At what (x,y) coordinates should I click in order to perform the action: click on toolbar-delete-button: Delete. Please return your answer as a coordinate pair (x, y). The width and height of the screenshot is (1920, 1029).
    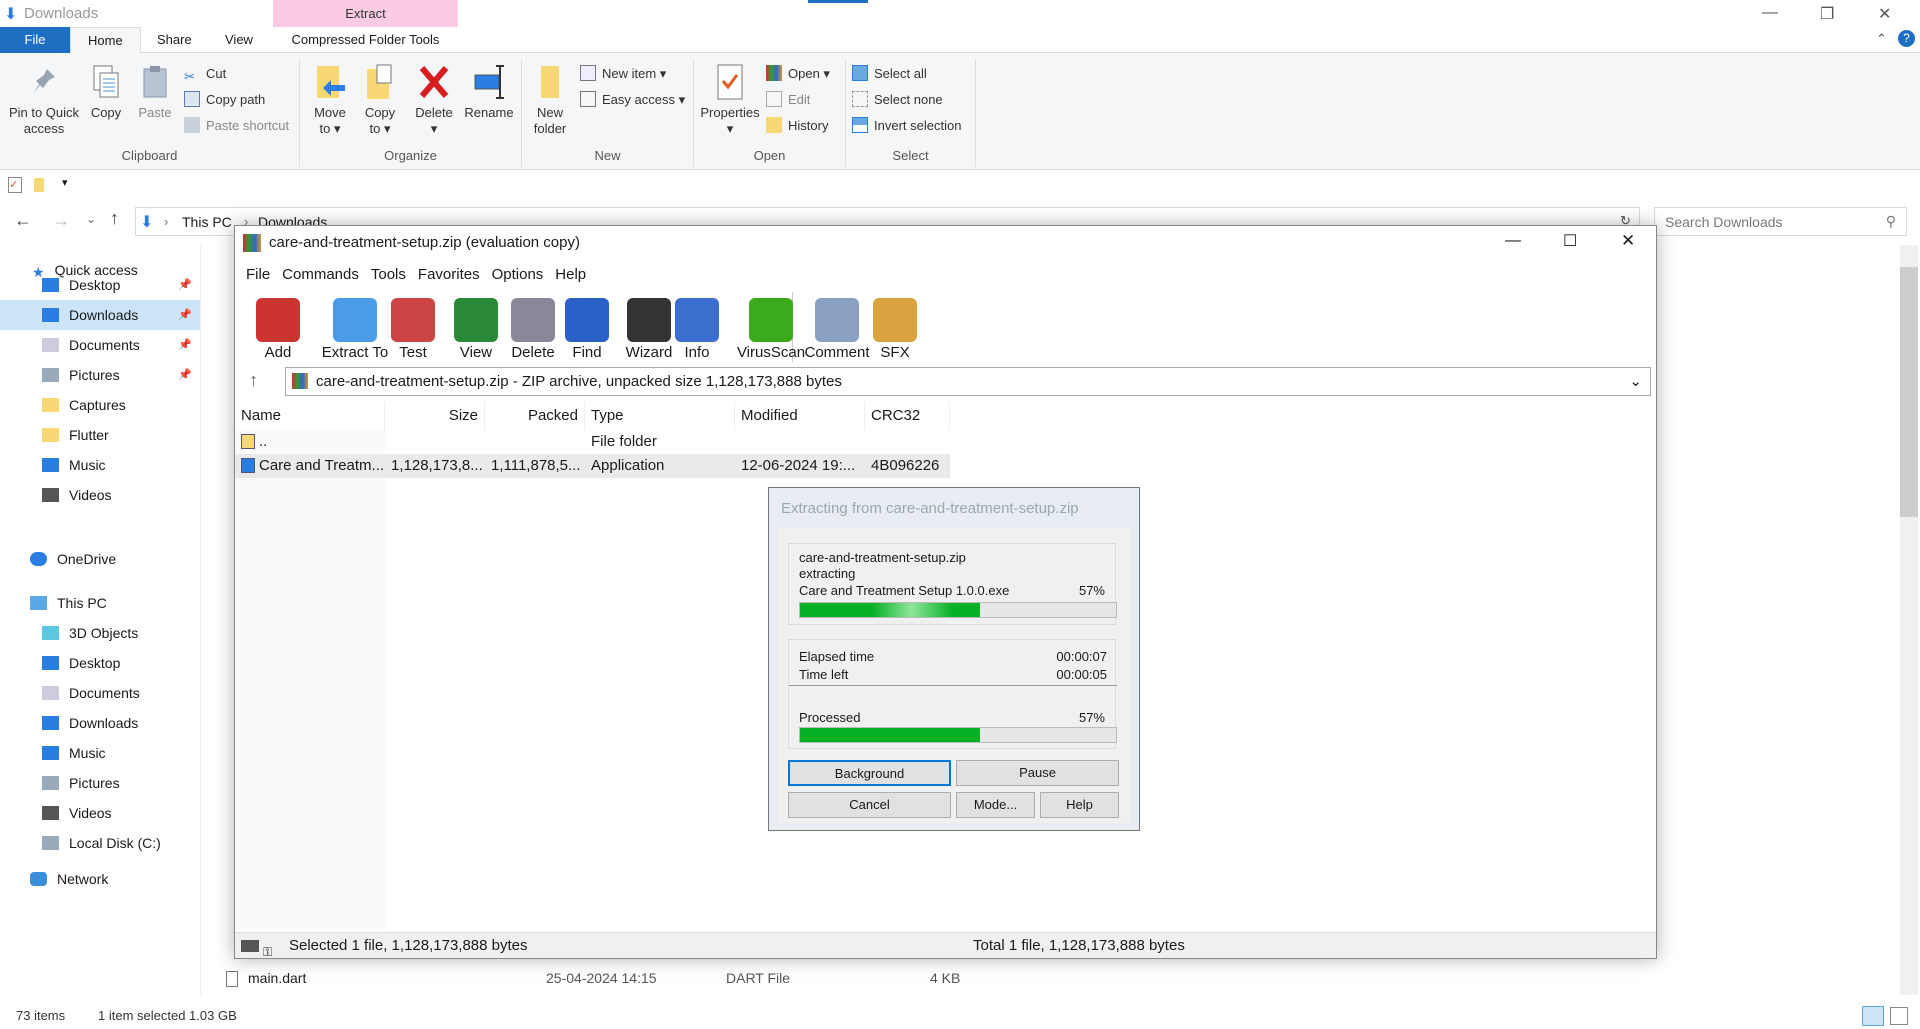
    Looking at the image, I should click on (533, 328).